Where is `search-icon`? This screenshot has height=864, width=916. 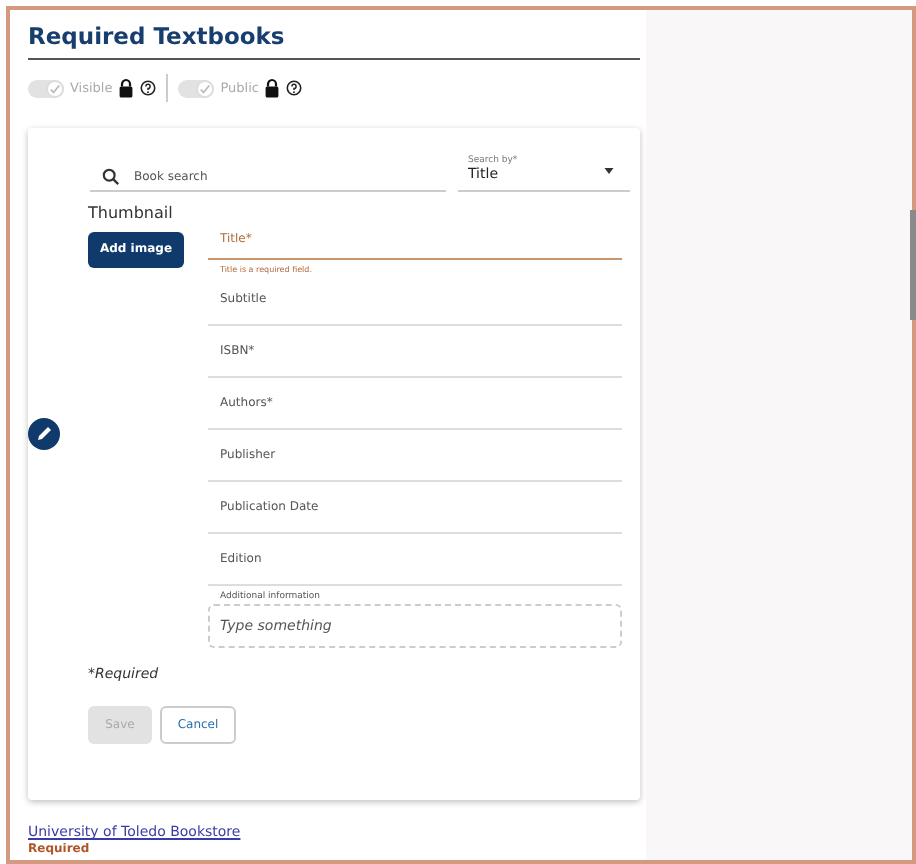 search-icon is located at coordinates (111, 177).